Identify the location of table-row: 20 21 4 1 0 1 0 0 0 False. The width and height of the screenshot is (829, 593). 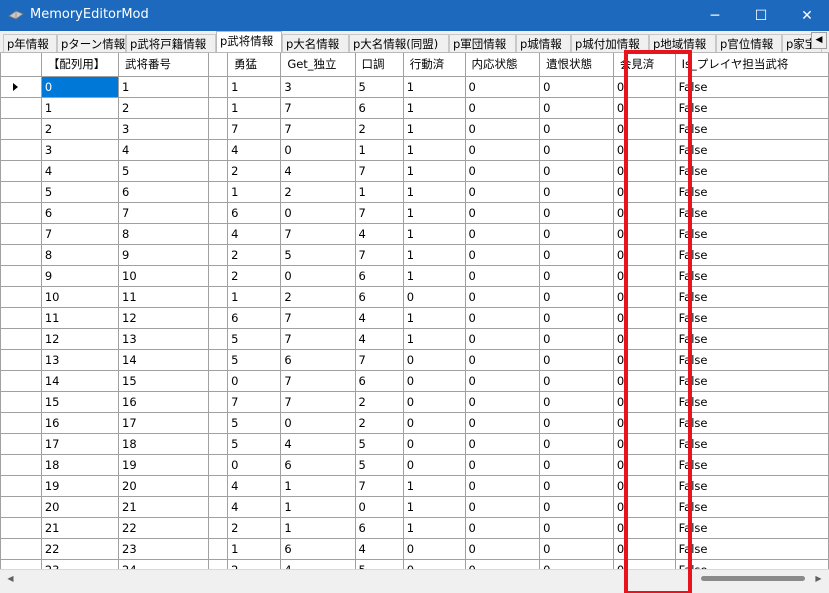
(415, 507).